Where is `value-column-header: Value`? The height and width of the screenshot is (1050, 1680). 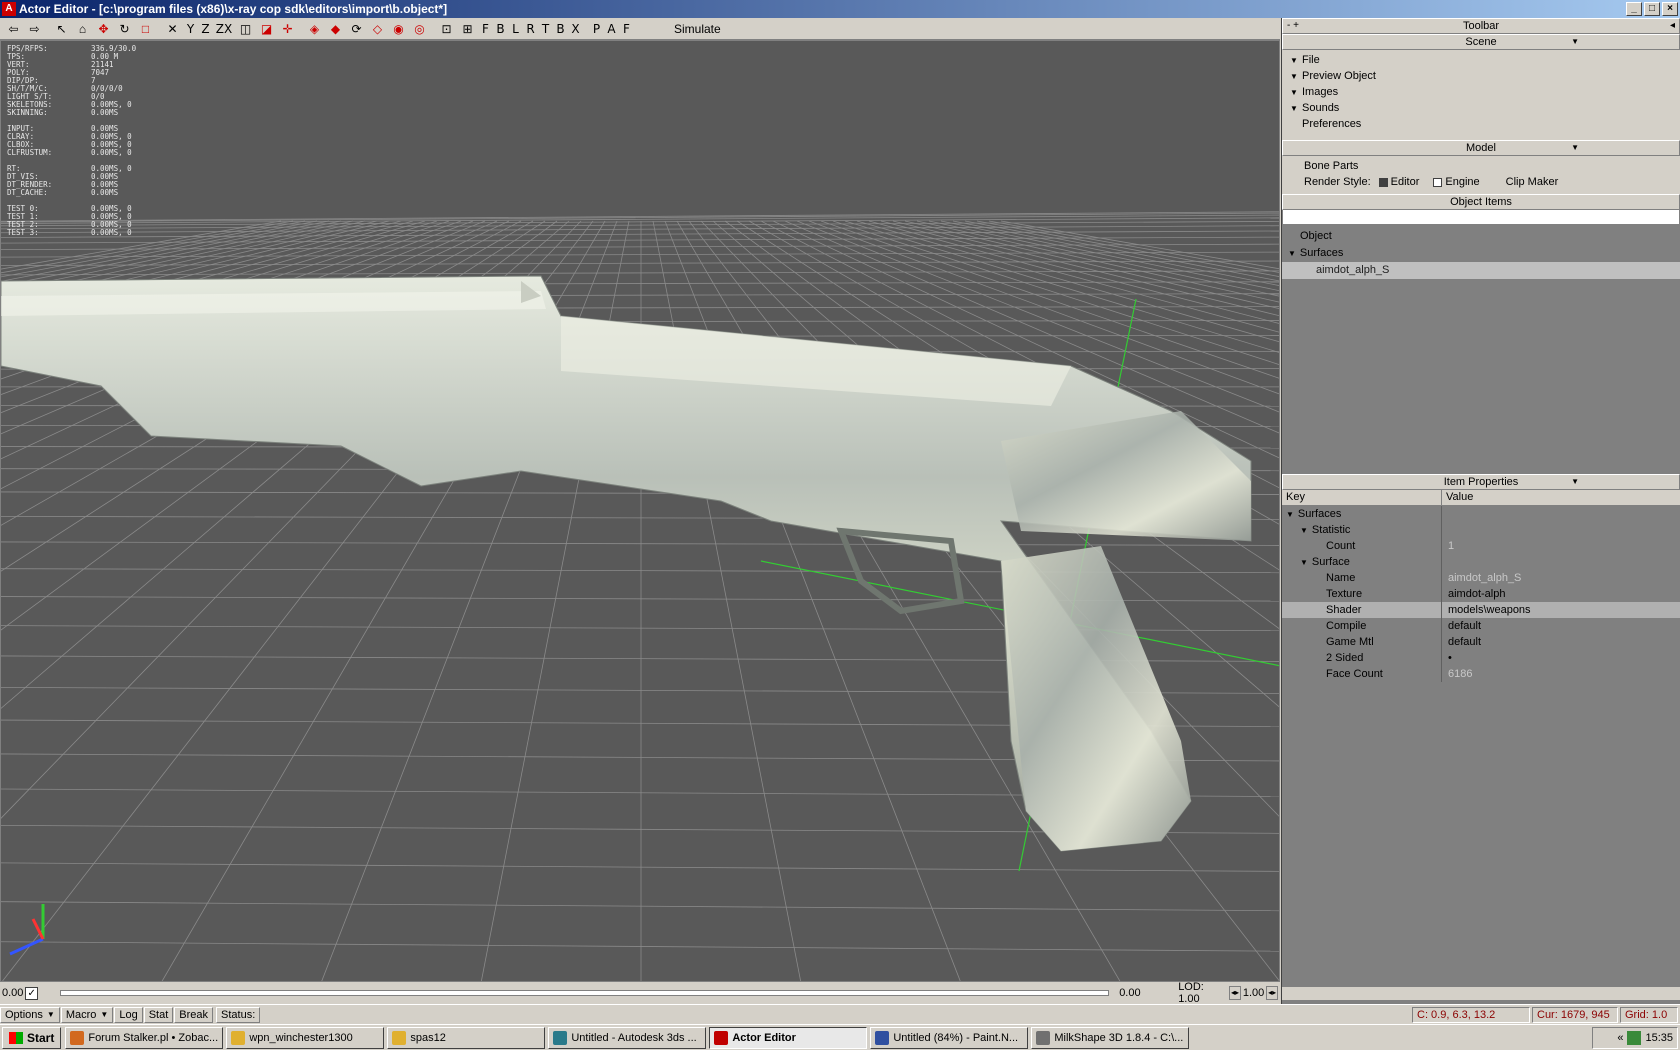
value-column-header: Value is located at coordinates (1561, 497).